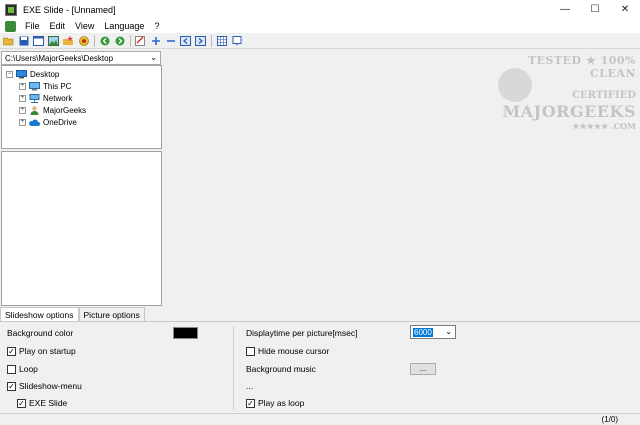  Describe the element at coordinates (32, 26) in the screenshot. I see `menu-file: File` at that location.